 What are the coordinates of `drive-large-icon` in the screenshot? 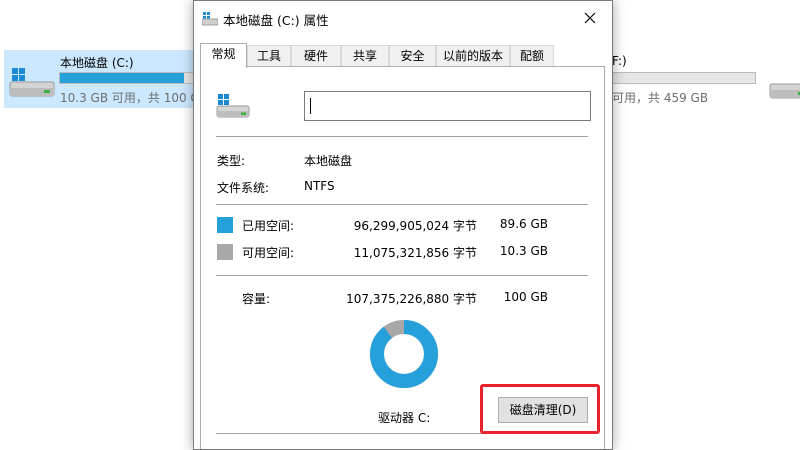 It's located at (233, 106).